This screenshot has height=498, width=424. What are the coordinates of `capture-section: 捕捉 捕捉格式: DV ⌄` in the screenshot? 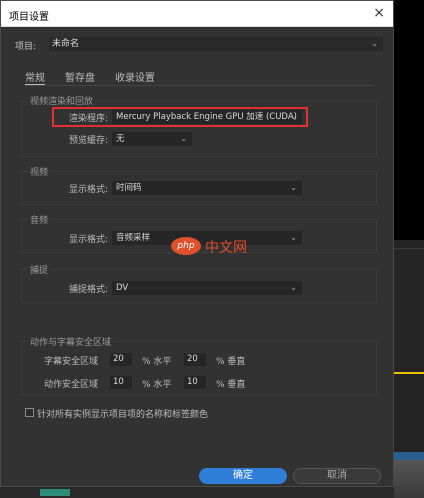 It's located at (199, 283).